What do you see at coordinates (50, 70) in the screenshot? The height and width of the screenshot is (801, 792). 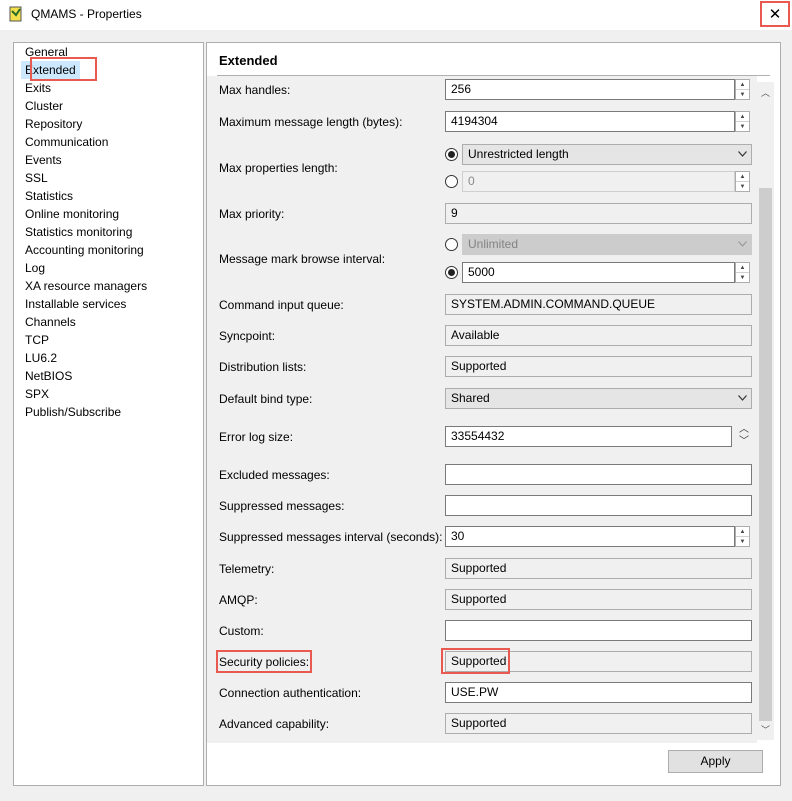 I see `nav-item-extended: Extended` at bounding box center [50, 70].